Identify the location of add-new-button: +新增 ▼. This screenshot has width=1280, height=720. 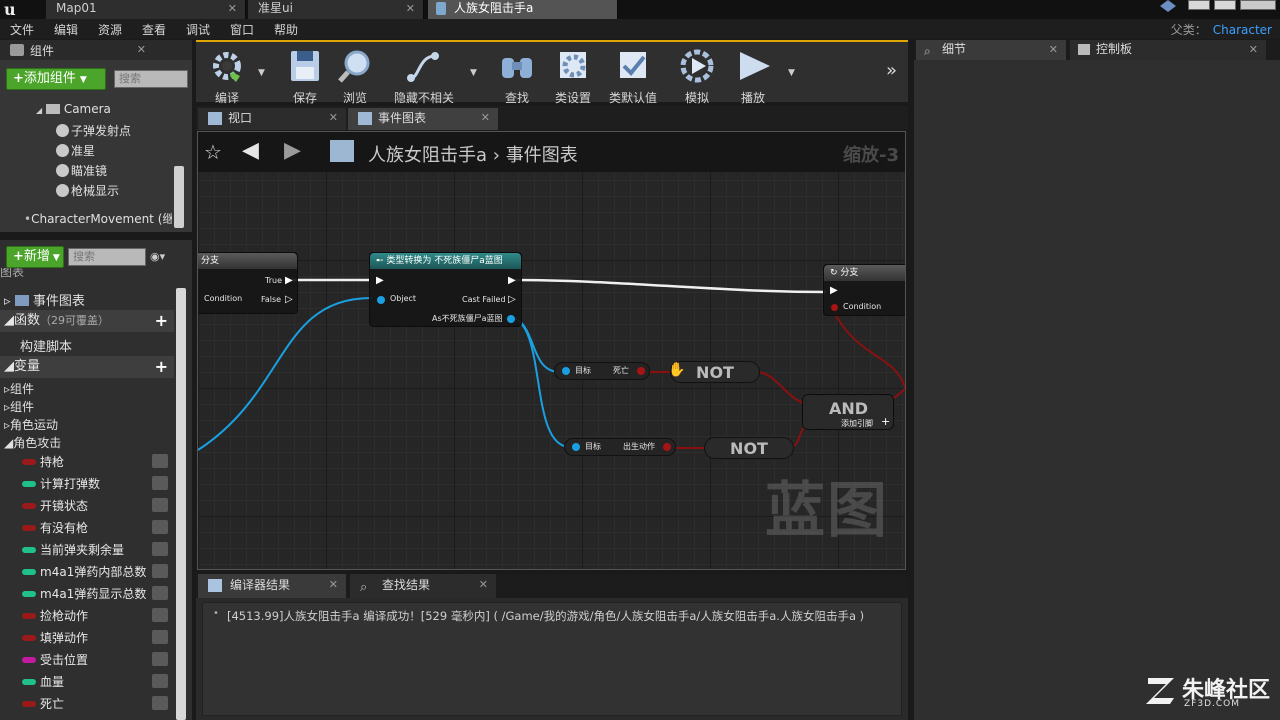
(35, 257).